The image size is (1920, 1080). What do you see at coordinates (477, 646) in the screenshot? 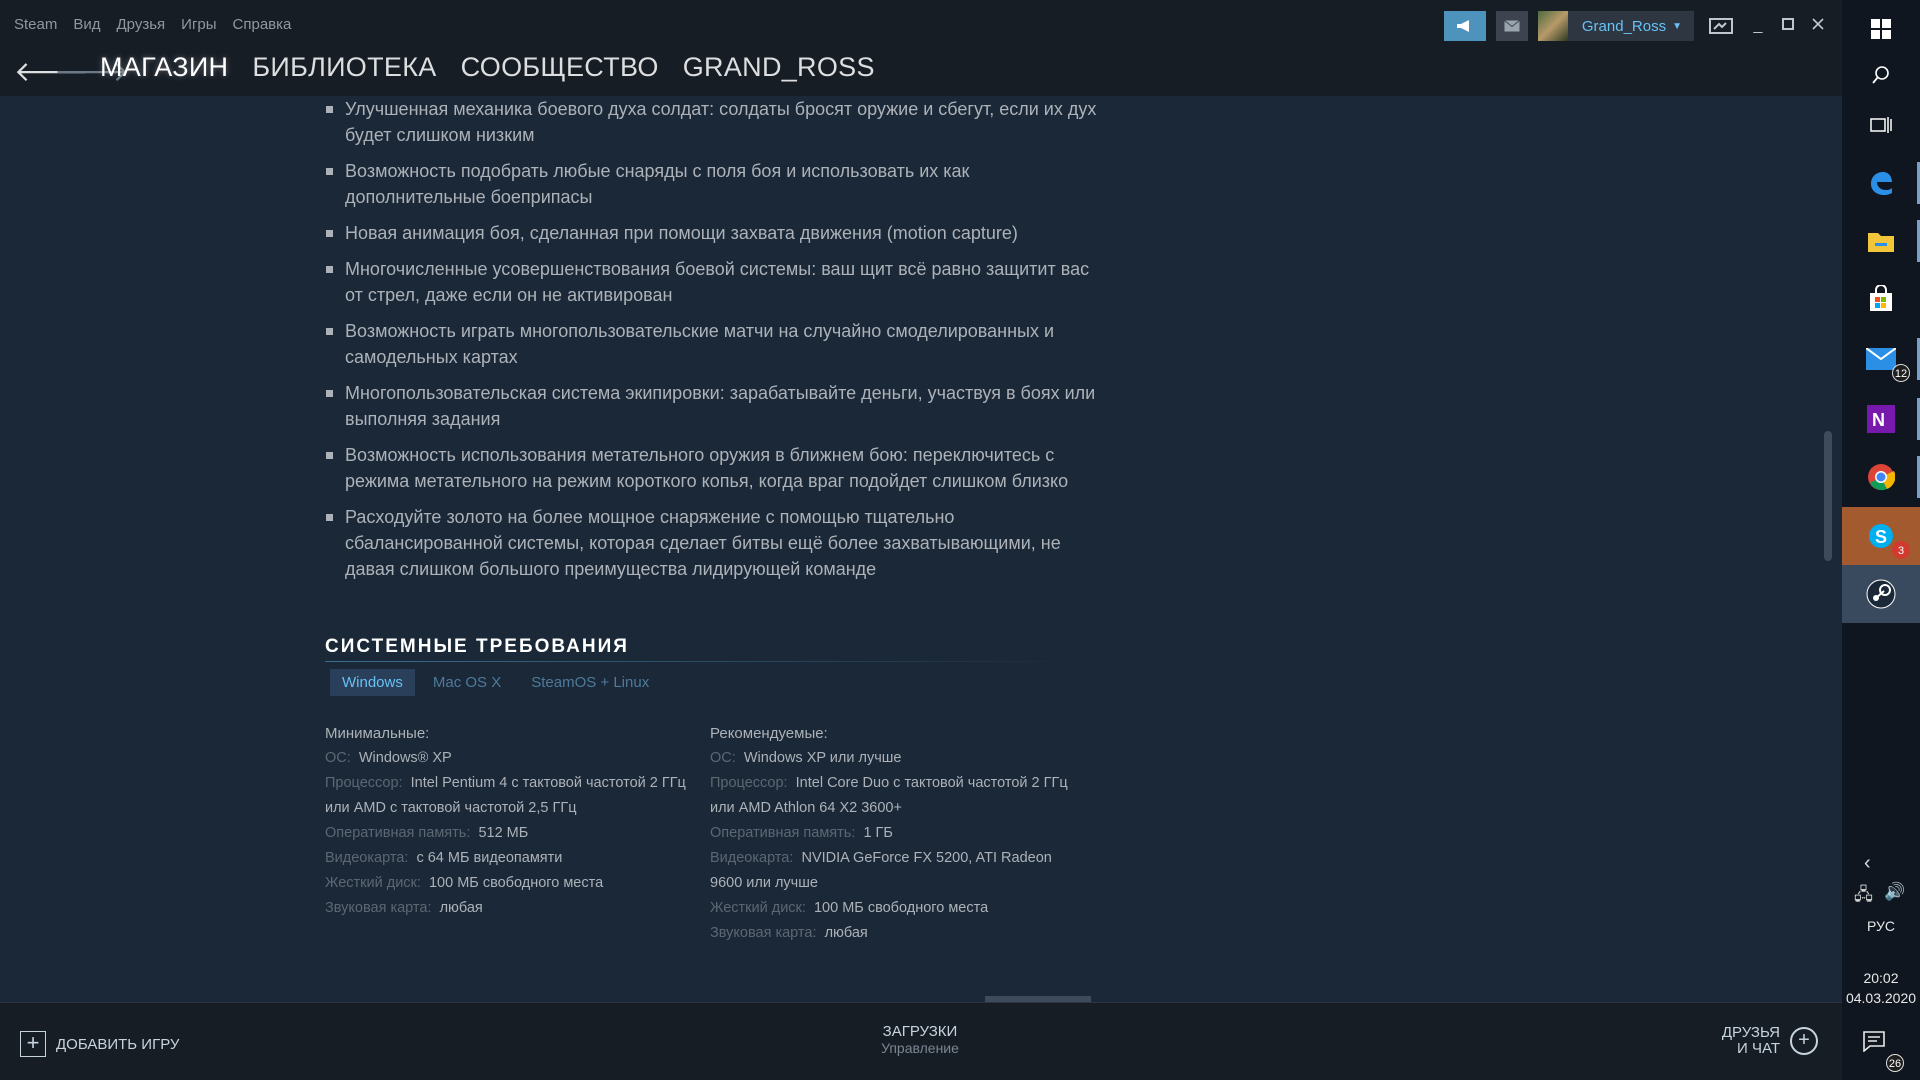
I see `system-requirements-title: СИСТЕМНЫЕ ТРЕБОВАНИЯ` at bounding box center [477, 646].